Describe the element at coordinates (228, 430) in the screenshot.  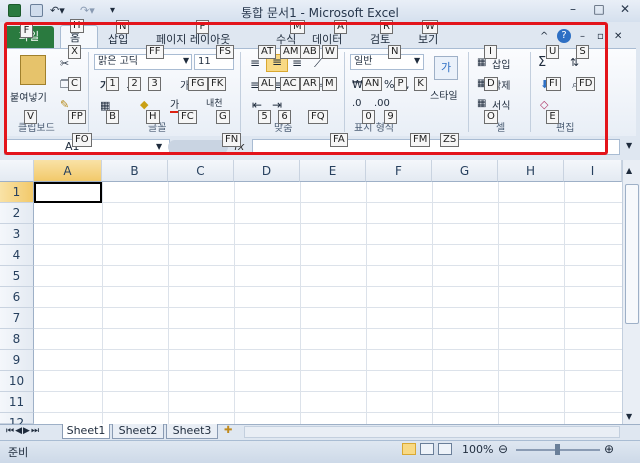
I see `insert-sheet-icon: ✚` at that location.